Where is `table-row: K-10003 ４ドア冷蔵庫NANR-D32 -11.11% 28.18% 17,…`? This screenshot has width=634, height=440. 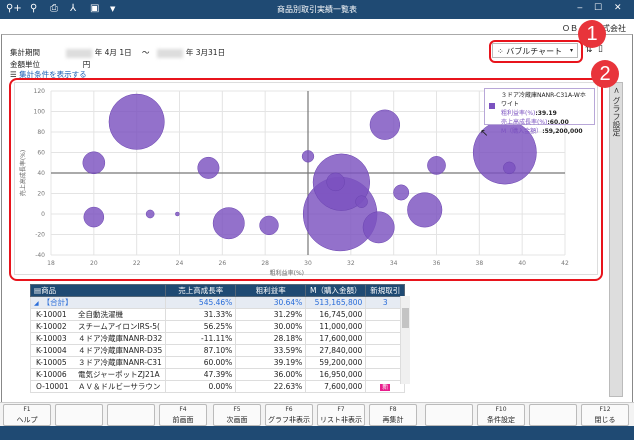 table-row: K-10003 ４ドア冷蔵庫NANR-D32 -11.11% 28.18% 17,… is located at coordinates (217, 338).